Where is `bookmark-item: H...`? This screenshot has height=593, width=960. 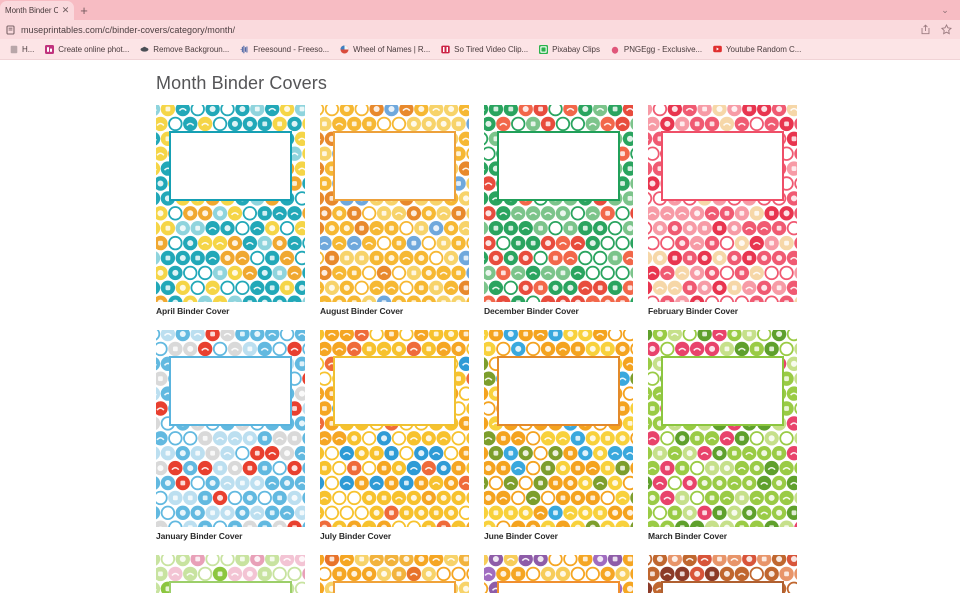
bookmark-item: H... is located at coordinates (22, 49).